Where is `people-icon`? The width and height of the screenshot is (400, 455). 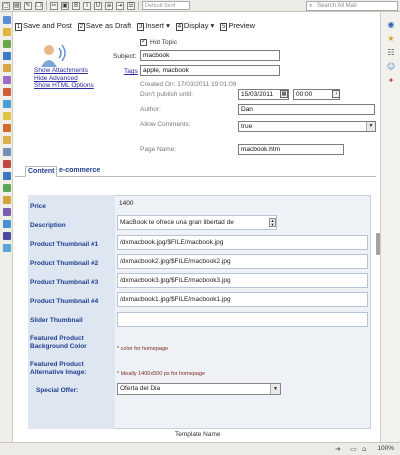 people-icon is located at coordinates (7, 188).